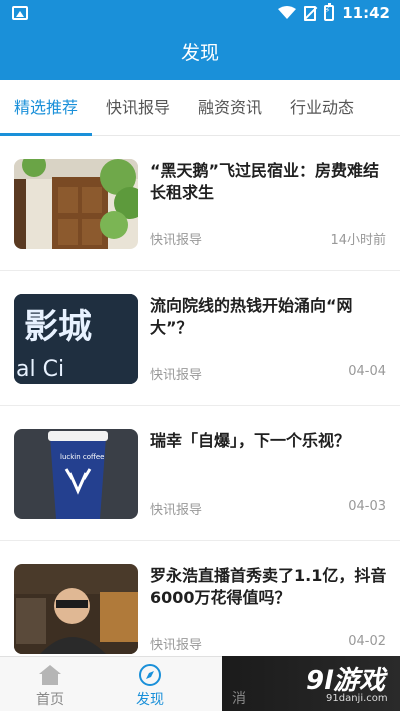 This screenshot has height=711, width=400. What do you see at coordinates (138, 108) in the screenshot?
I see `tab-flash-news: 快讯报导` at bounding box center [138, 108].